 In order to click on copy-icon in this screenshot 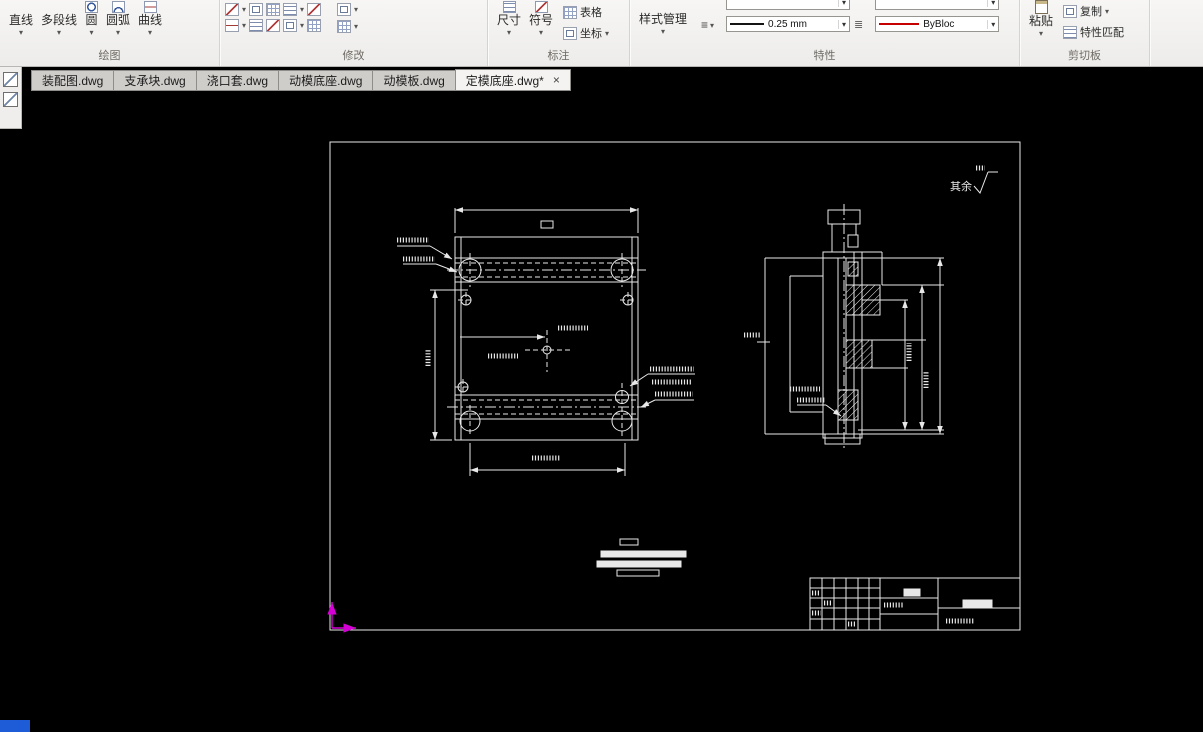, I will do `click(256, 9)`.